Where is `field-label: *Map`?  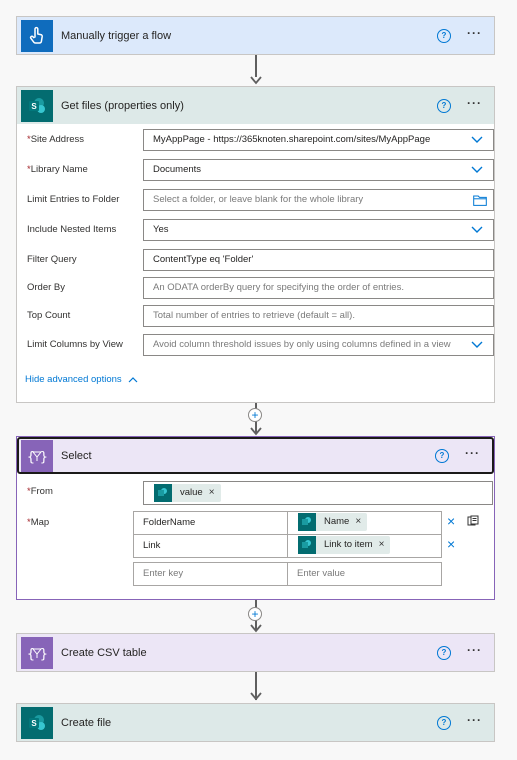 field-label: *Map is located at coordinates (38, 522).